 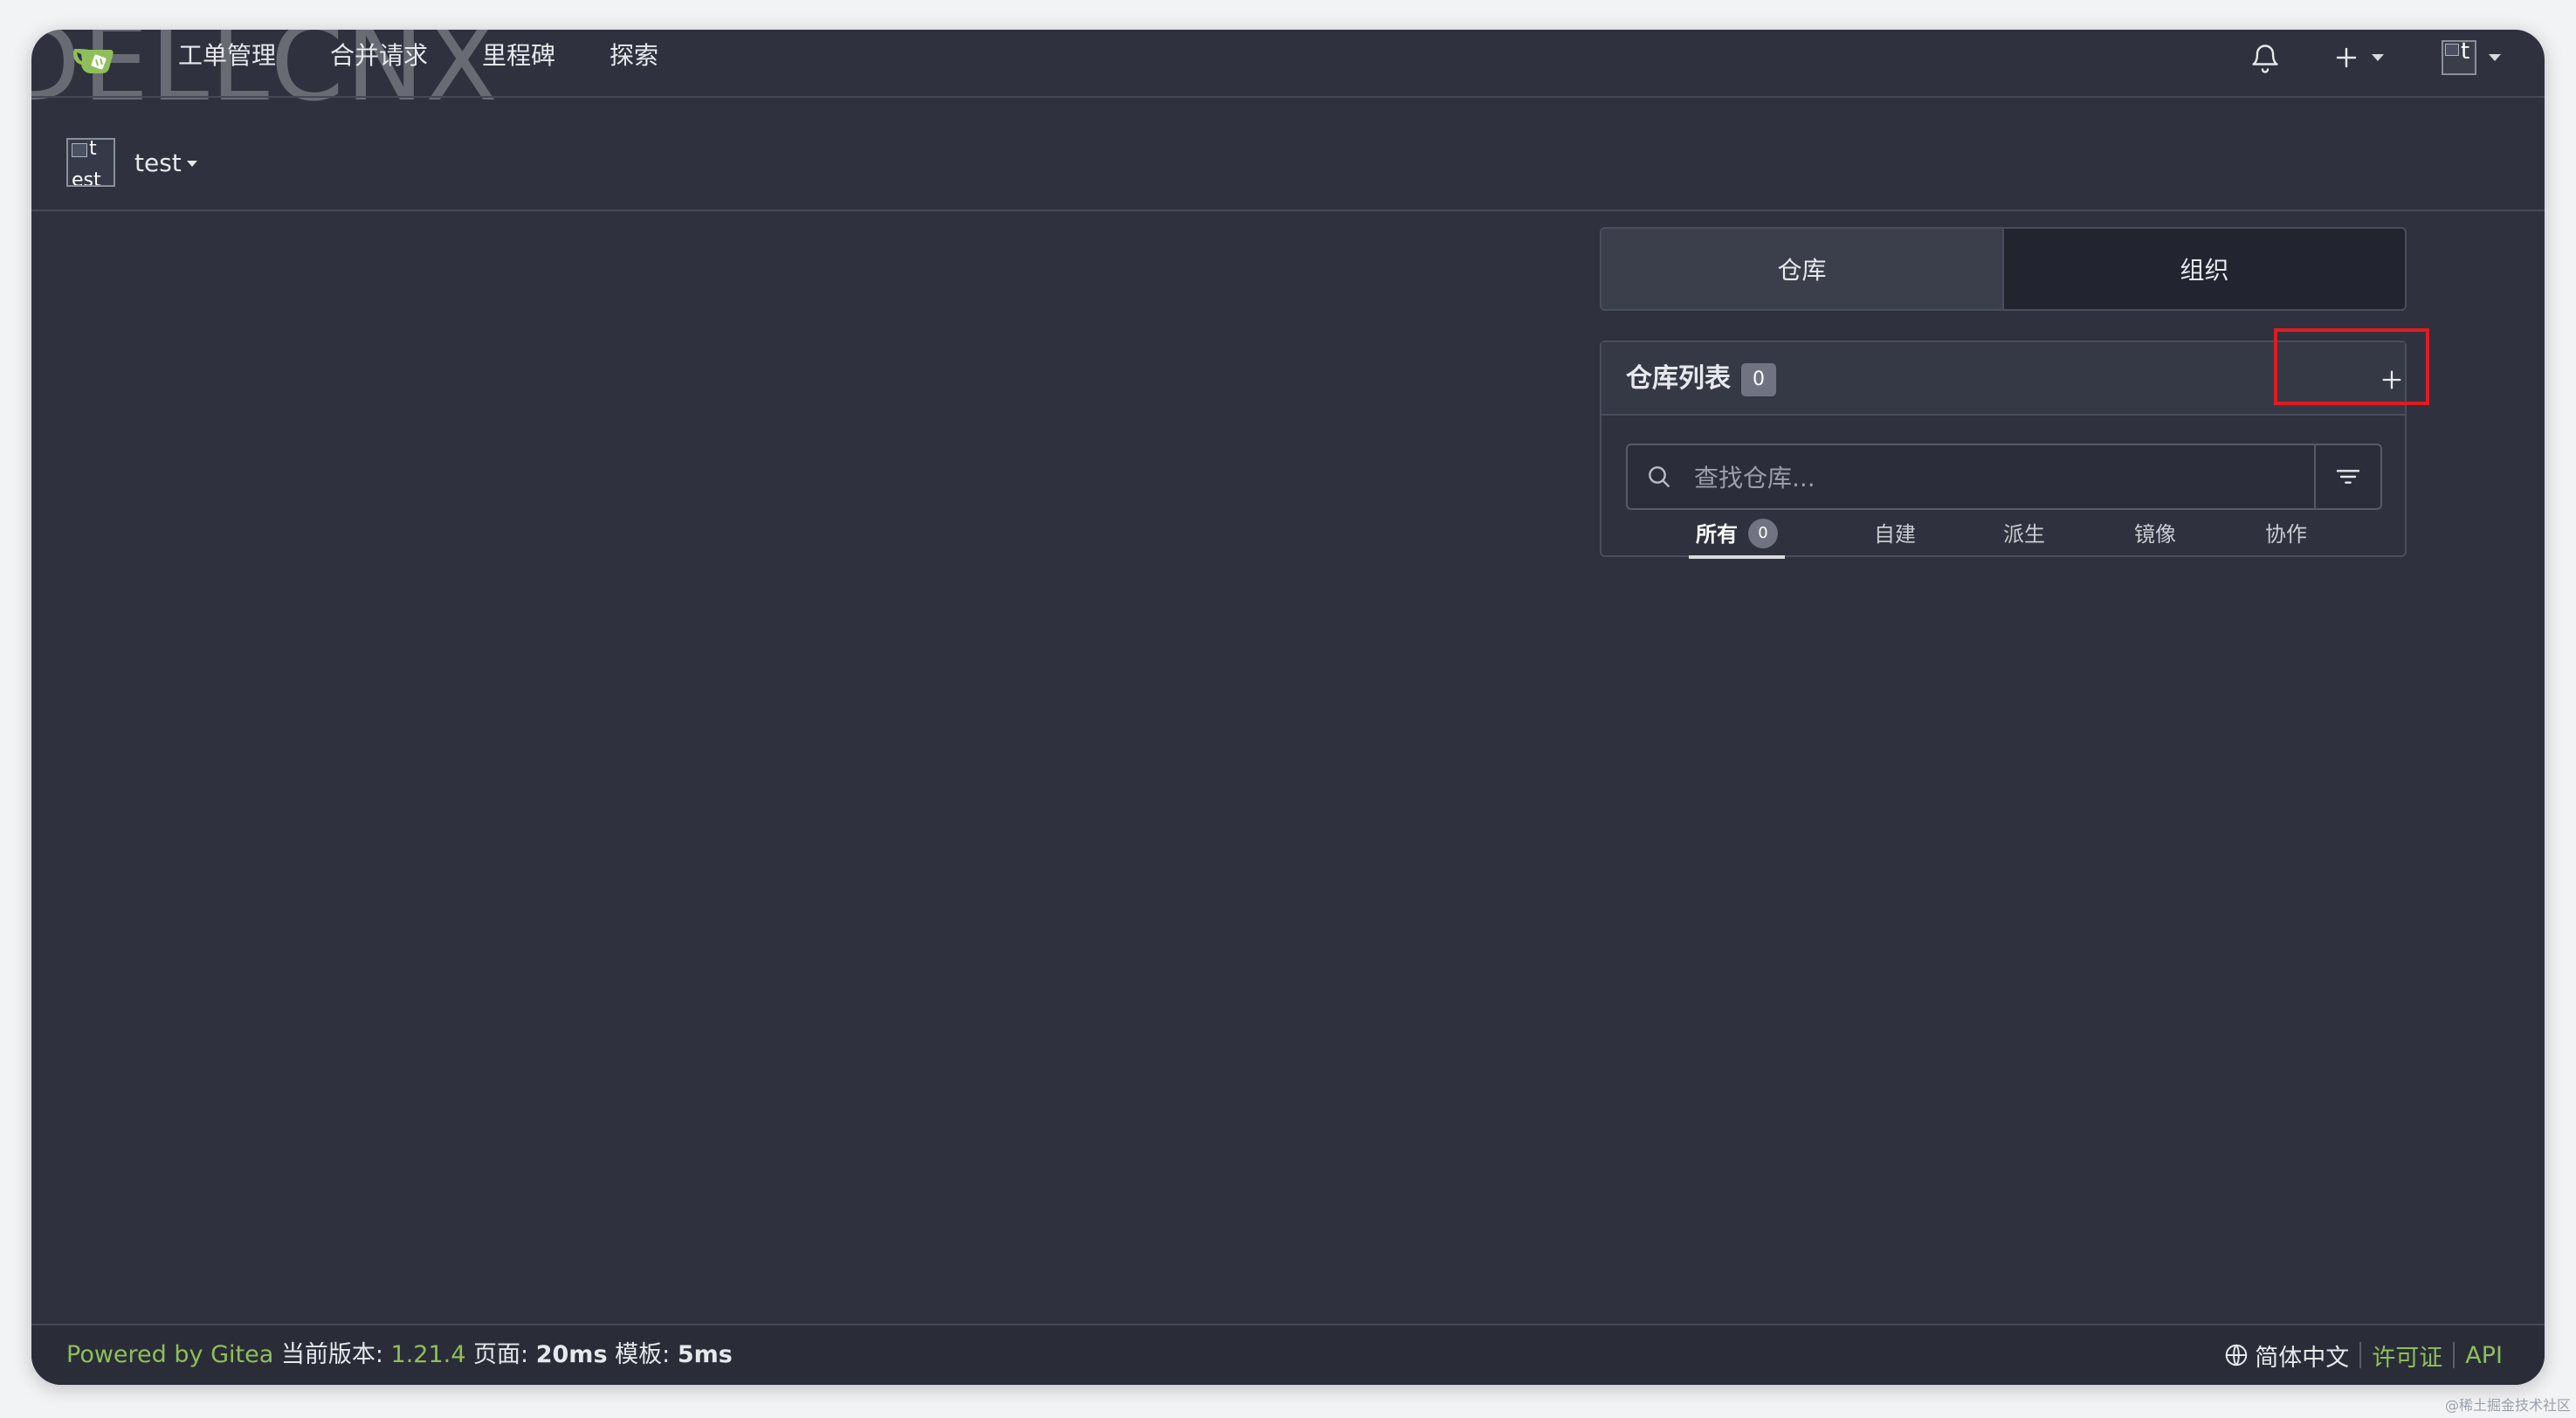 What do you see at coordinates (2286, 536) in the screenshot?
I see `filter-tab-collaborative: 协作` at bounding box center [2286, 536].